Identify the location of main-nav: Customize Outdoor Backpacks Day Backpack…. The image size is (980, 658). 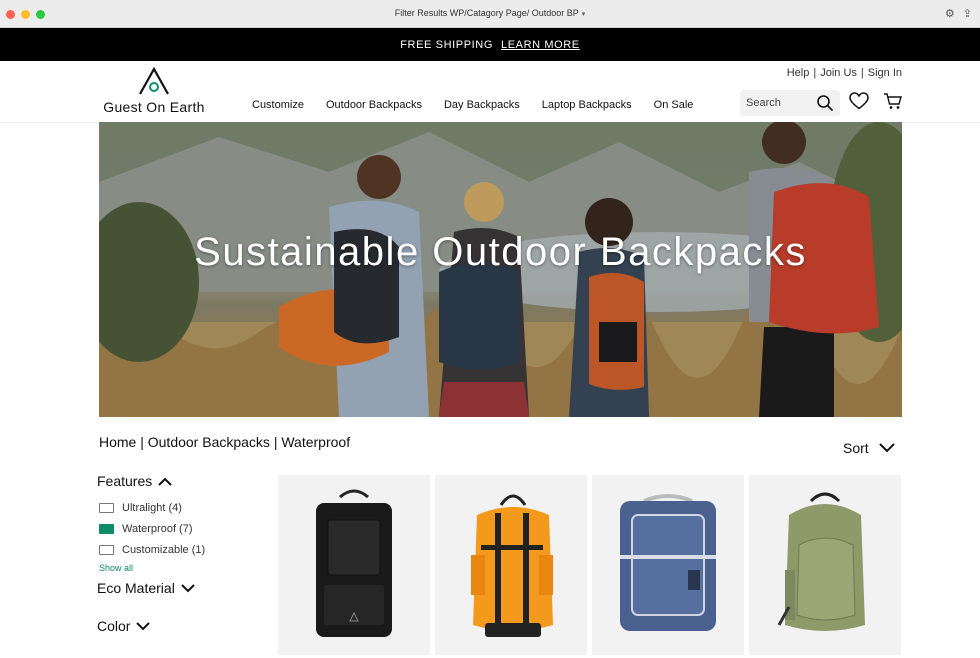
(472, 105).